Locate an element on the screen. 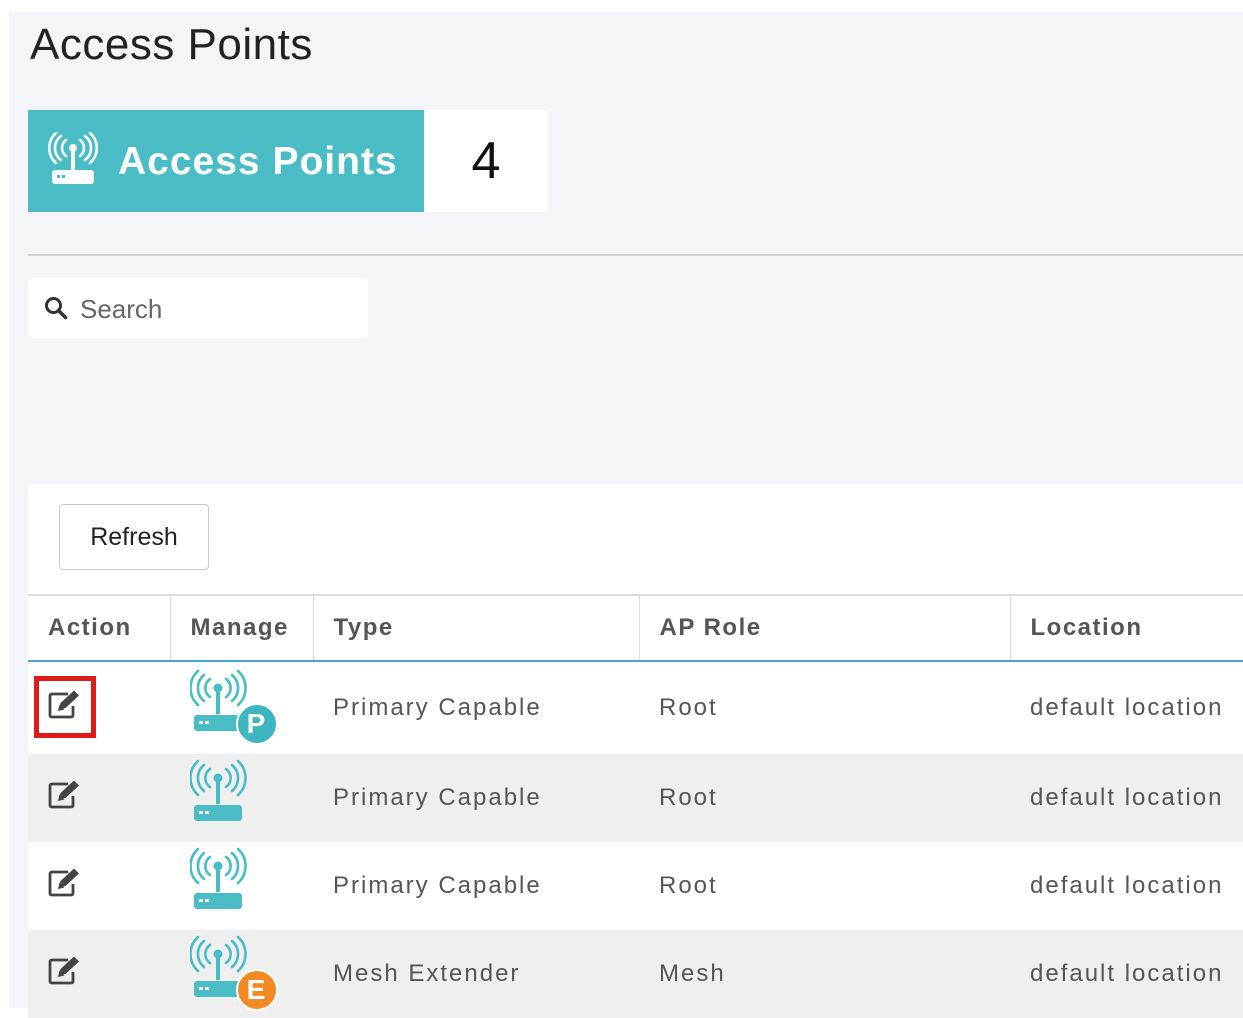 This screenshot has width=1243, height=1018. manage-cell: E is located at coordinates (241, 974).